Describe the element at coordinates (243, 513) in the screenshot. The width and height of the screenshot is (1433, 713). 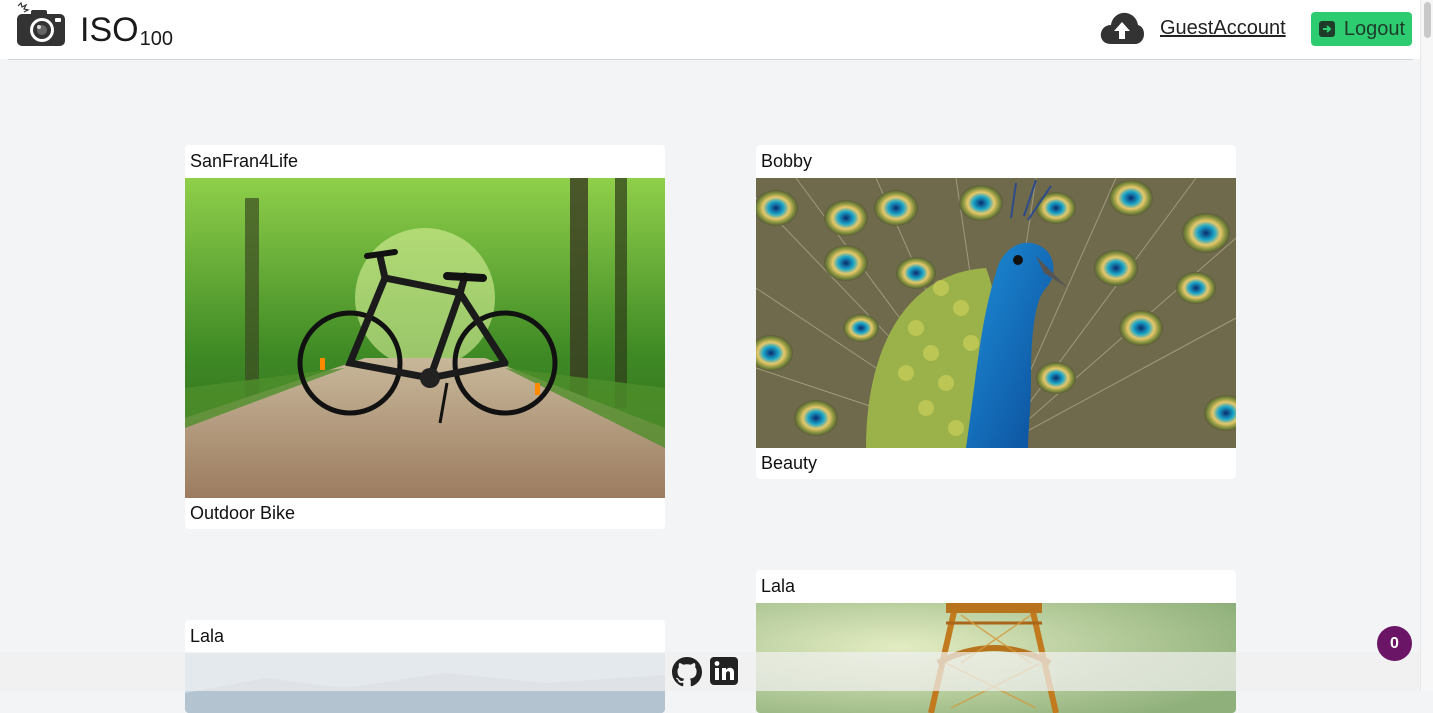
I see `post-caption: Outdoor Bike` at that location.